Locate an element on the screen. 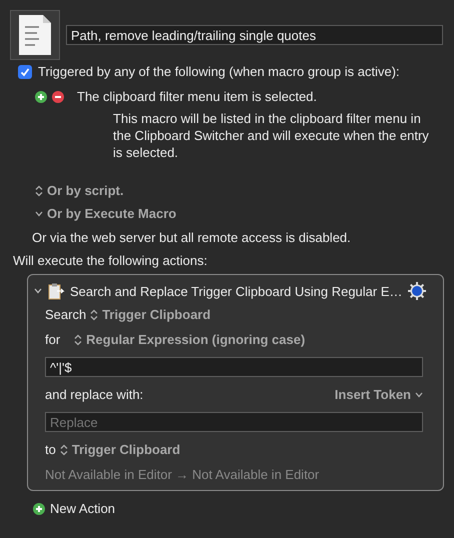  trigger-description: This macro will be listed in the clipboard filter menu in the Clipboard Switcher and will execute when the entry is selected. is located at coordinates (271, 135).